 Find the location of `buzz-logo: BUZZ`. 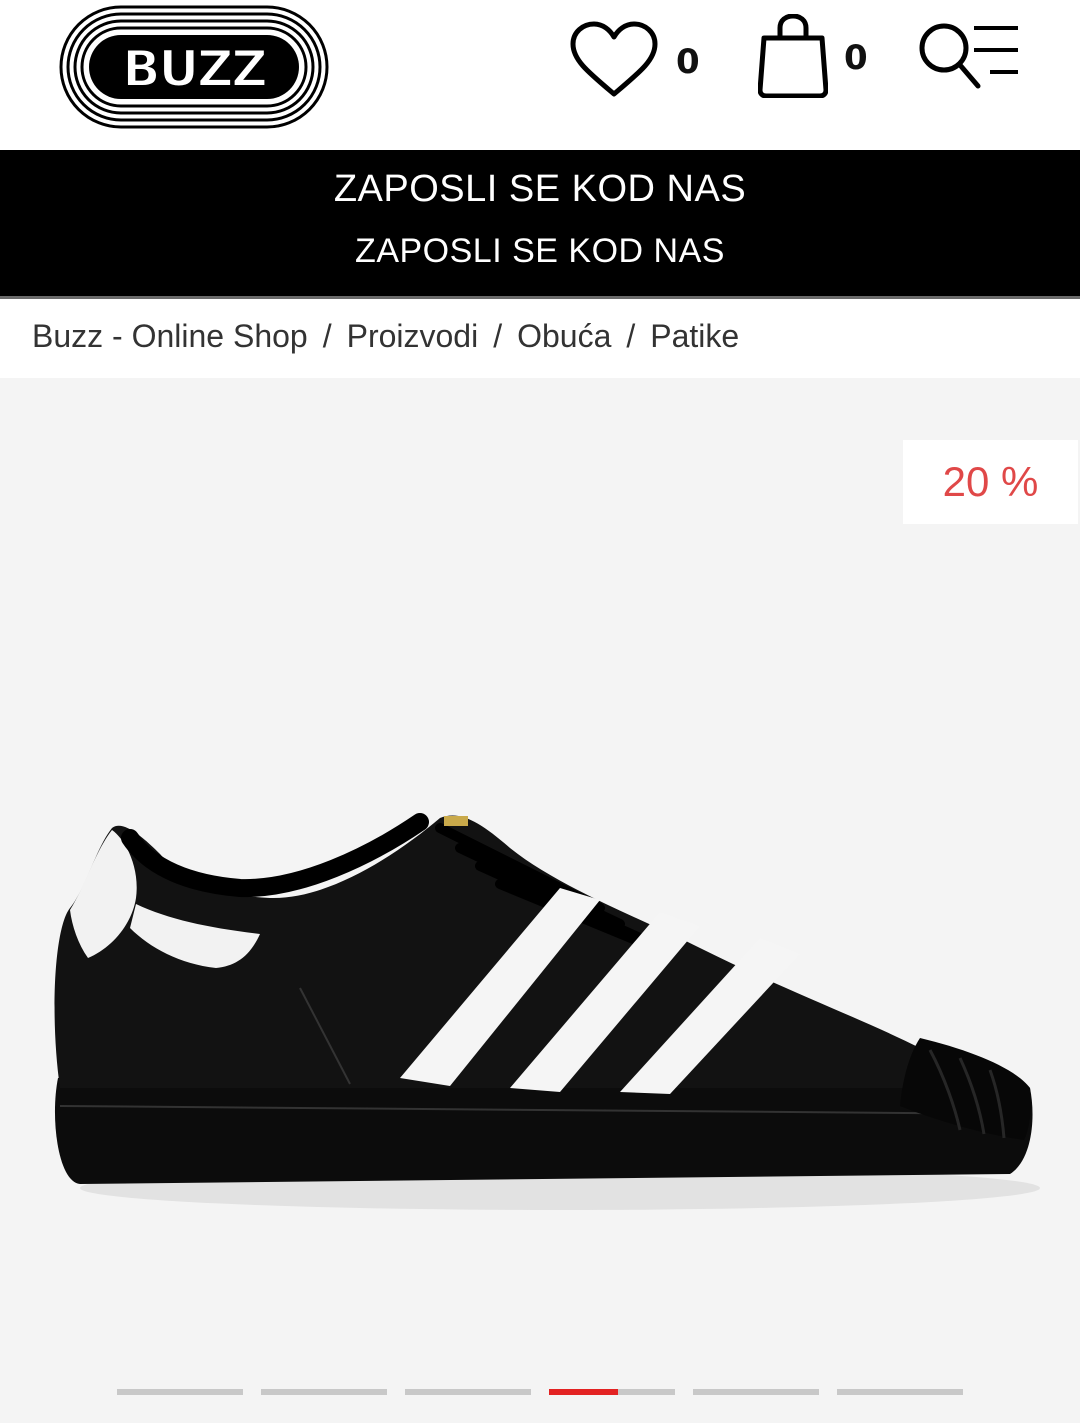

buzz-logo: BUZZ is located at coordinates (194, 67).